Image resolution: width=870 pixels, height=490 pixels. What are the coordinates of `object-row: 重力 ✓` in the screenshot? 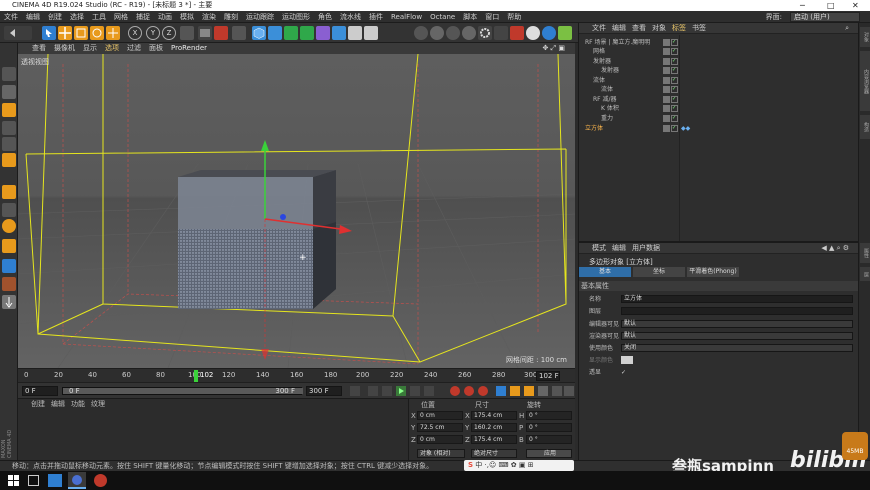 It's located at (719, 118).